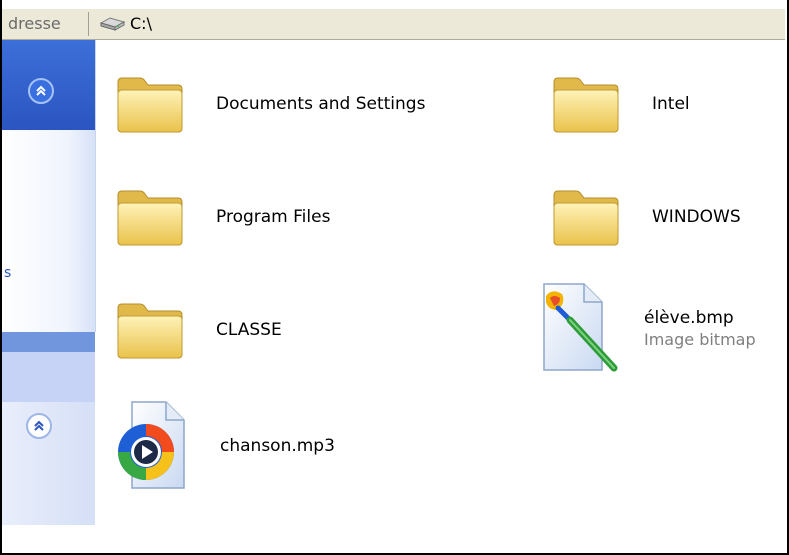  Describe the element at coordinates (7, 273) in the screenshot. I see `task-pane-link-stub: s` at that location.